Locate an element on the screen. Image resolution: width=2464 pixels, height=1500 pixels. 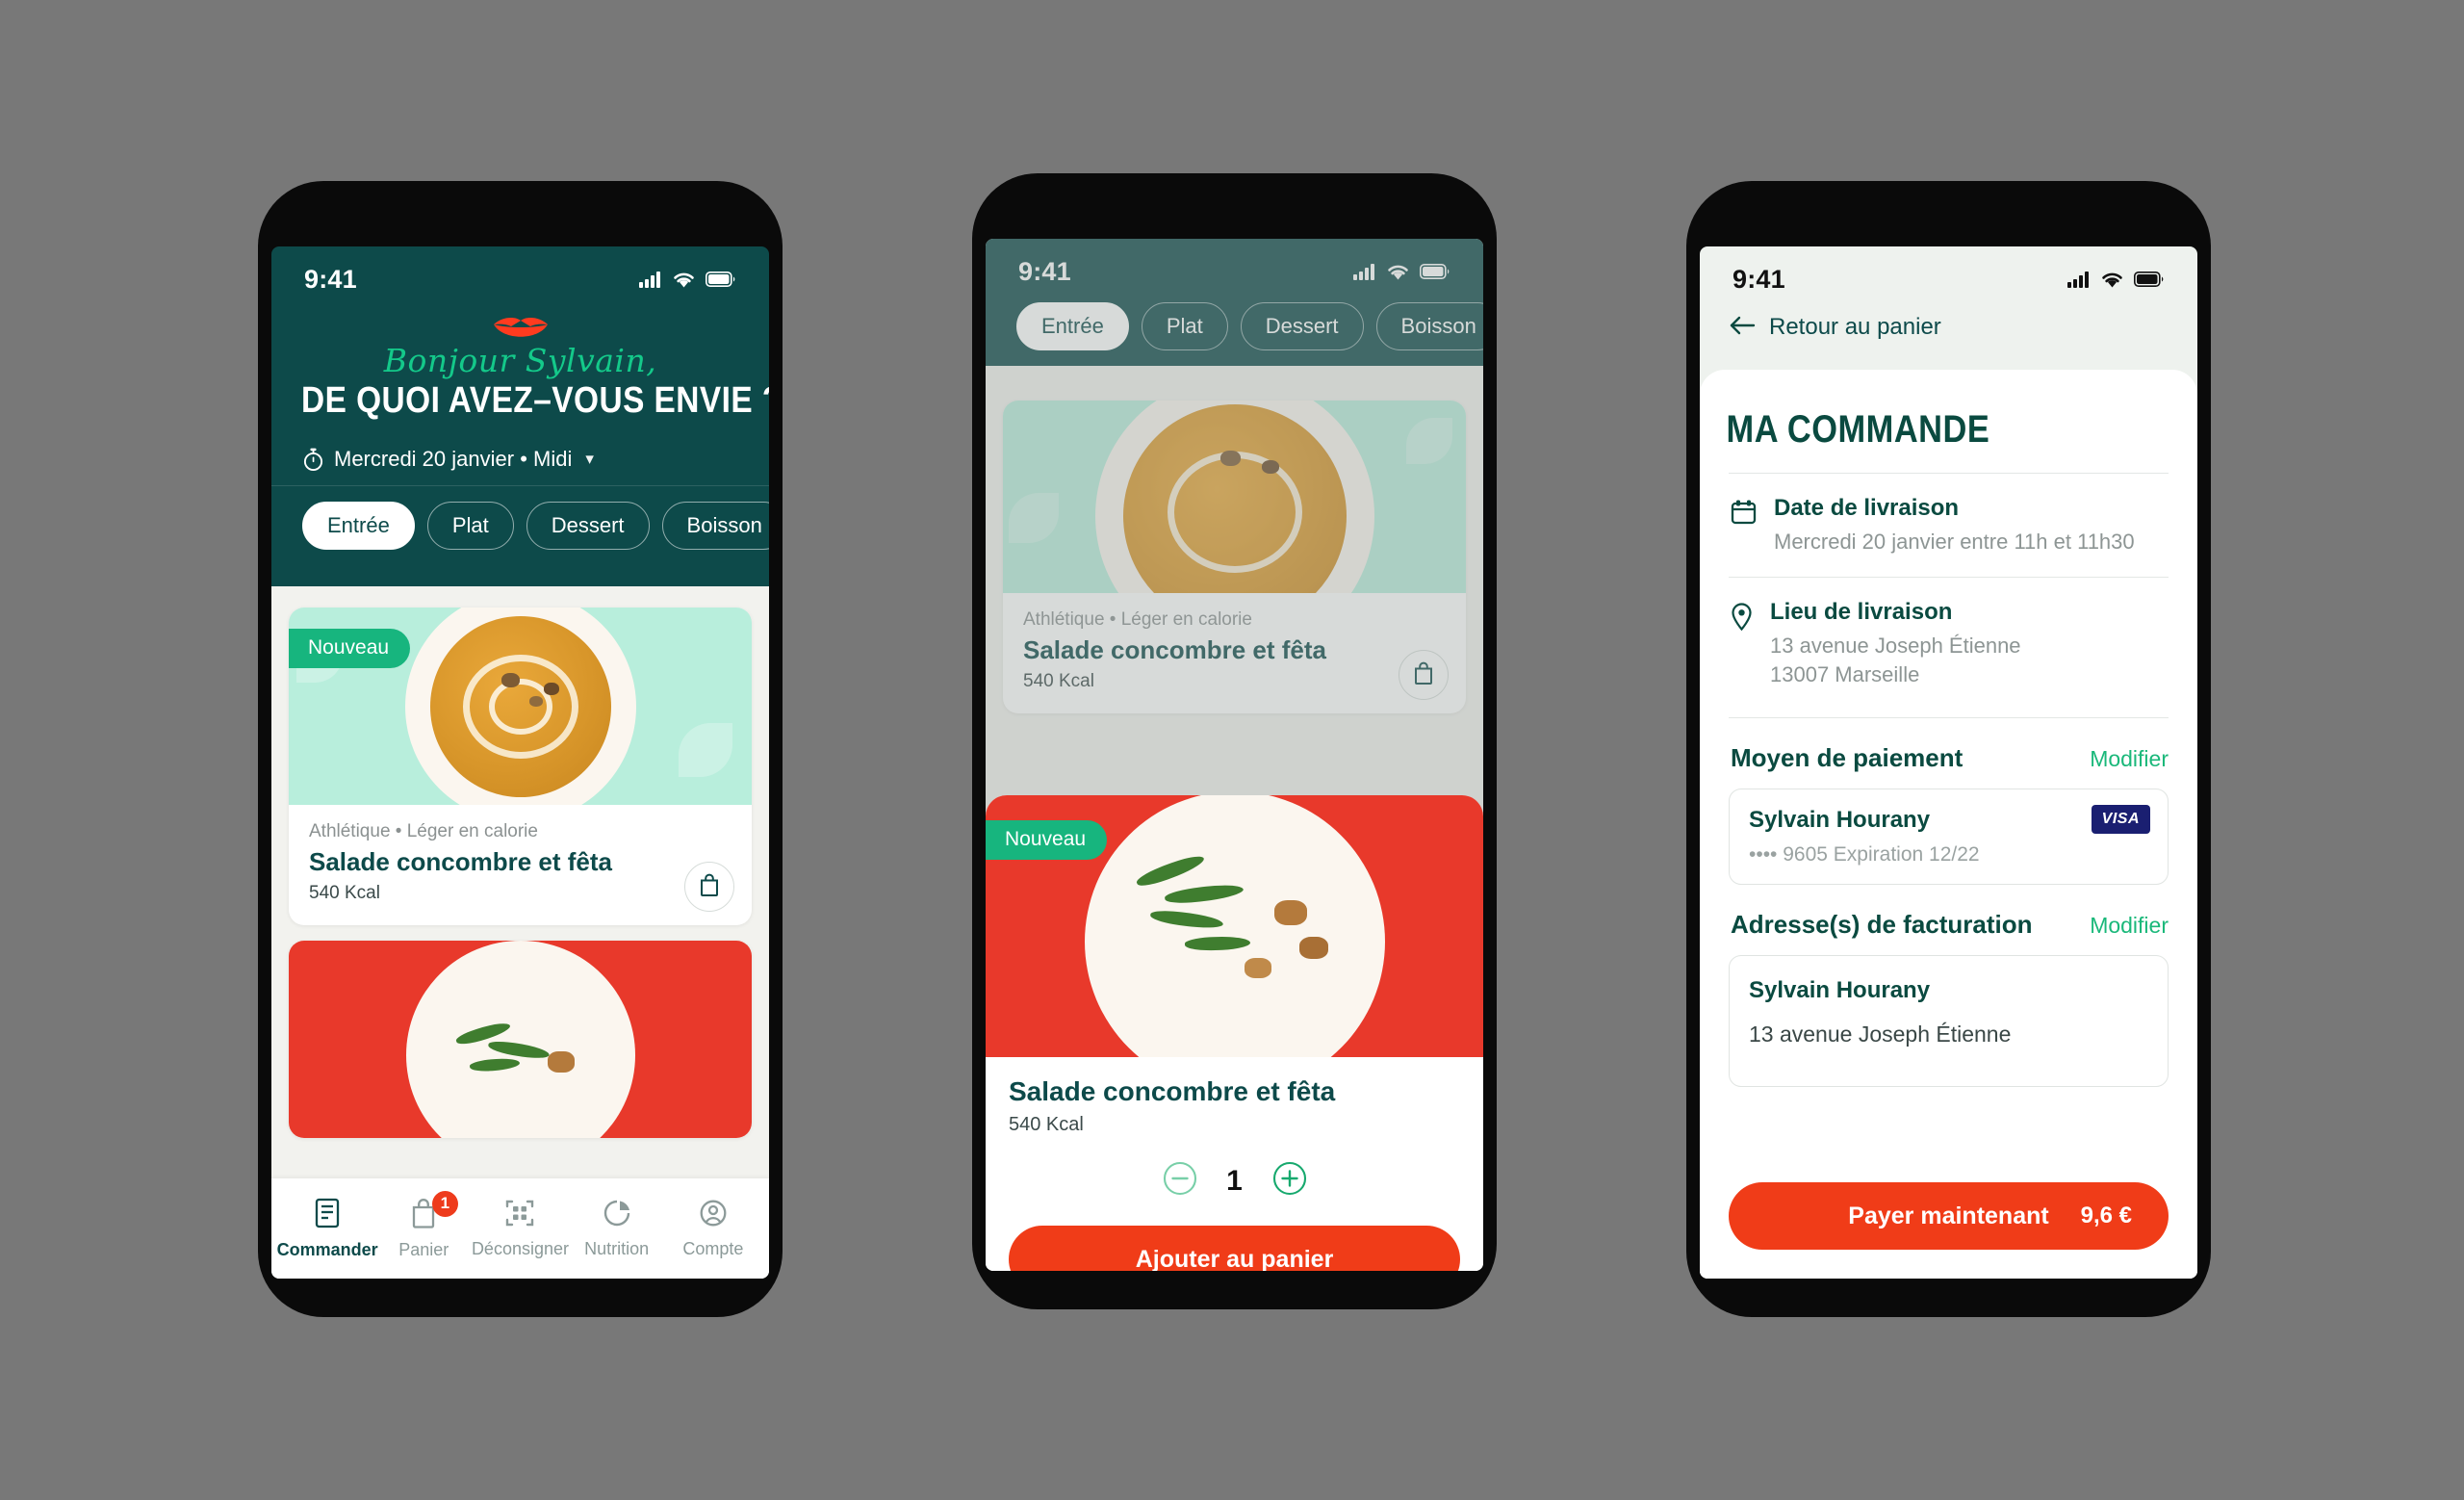
dish-card is located at coordinates (520, 1039).